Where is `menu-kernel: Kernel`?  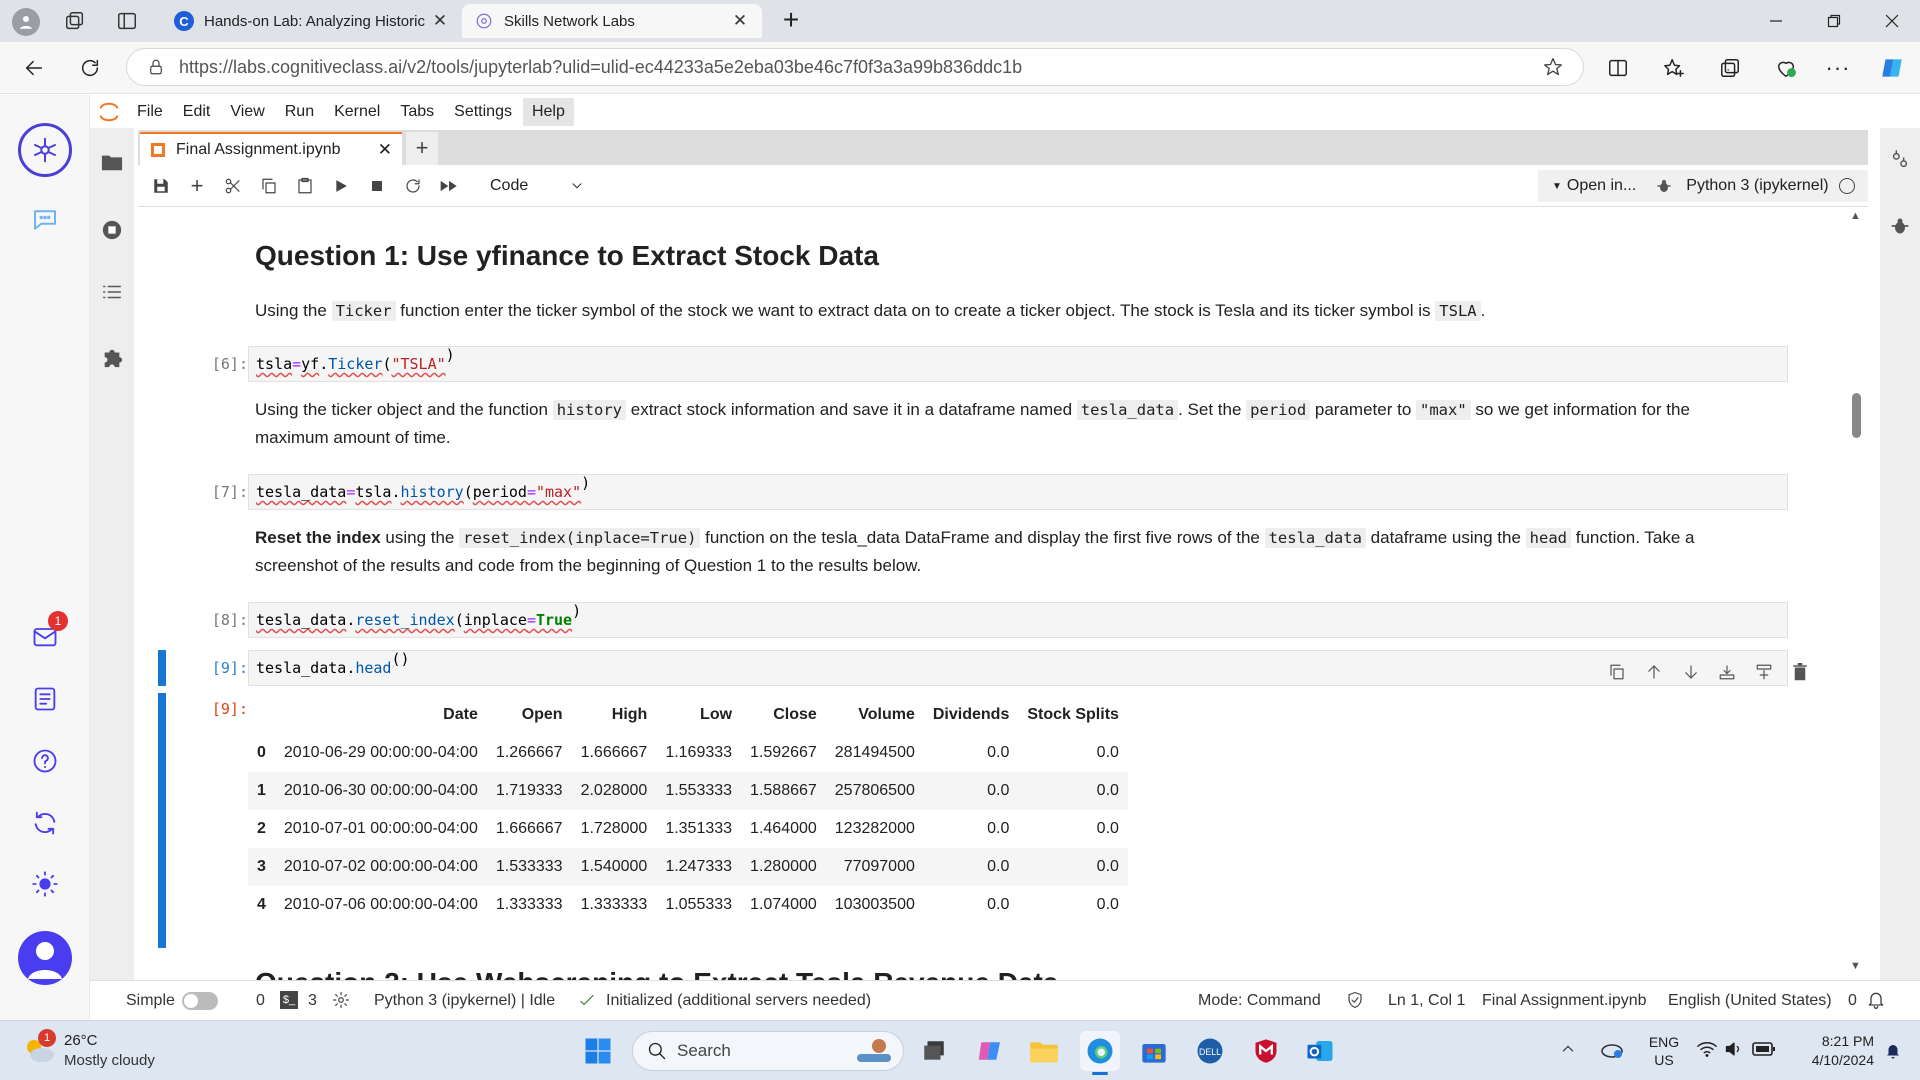
menu-kernel: Kernel is located at coordinates (357, 112).